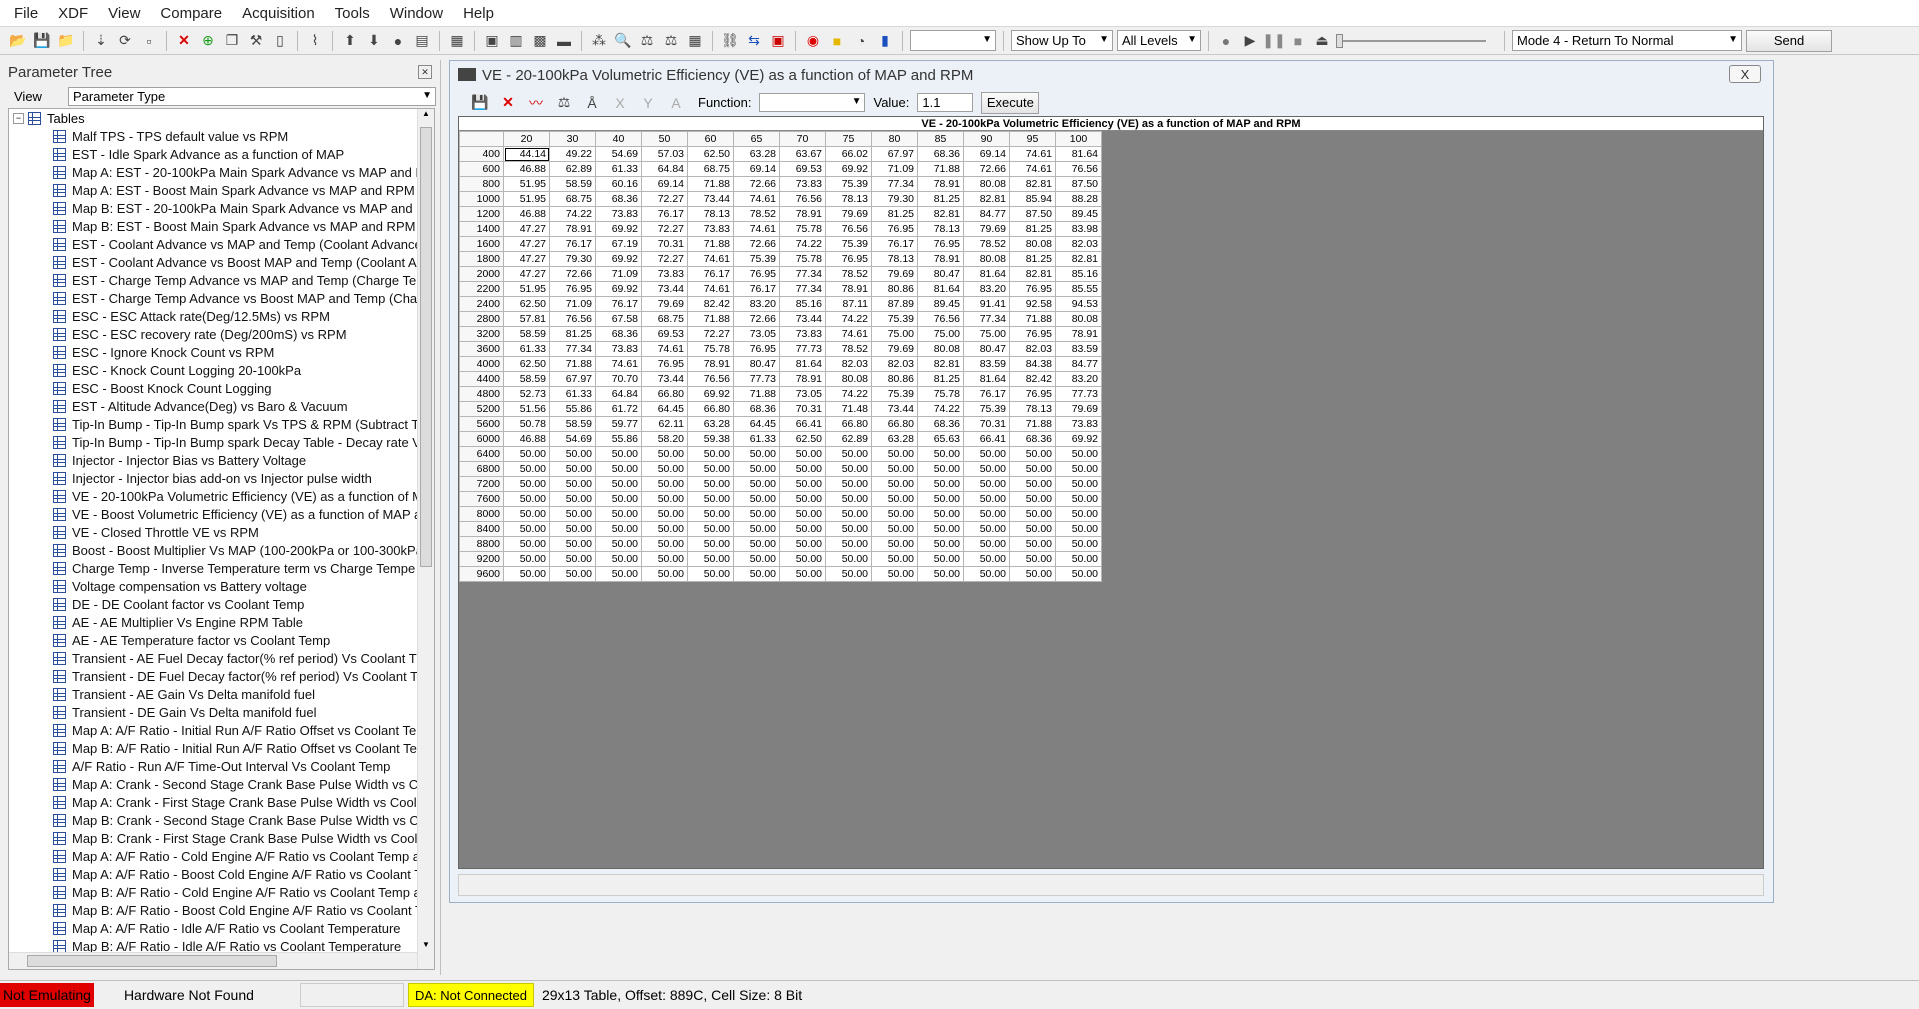  What do you see at coordinates (940, 229) in the screenshot?
I see `table-cell: 78.13` at bounding box center [940, 229].